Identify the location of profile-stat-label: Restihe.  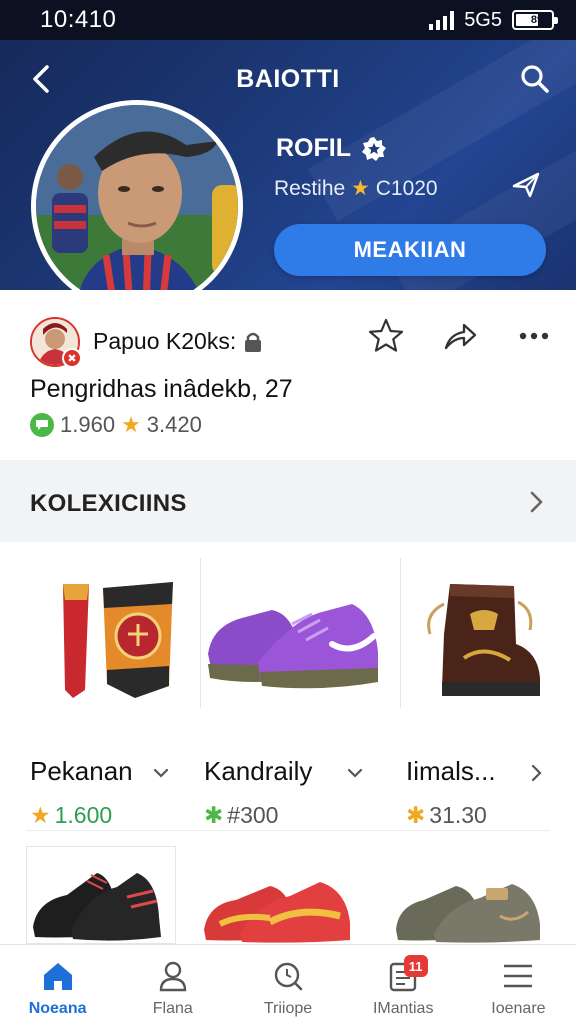
(310, 188).